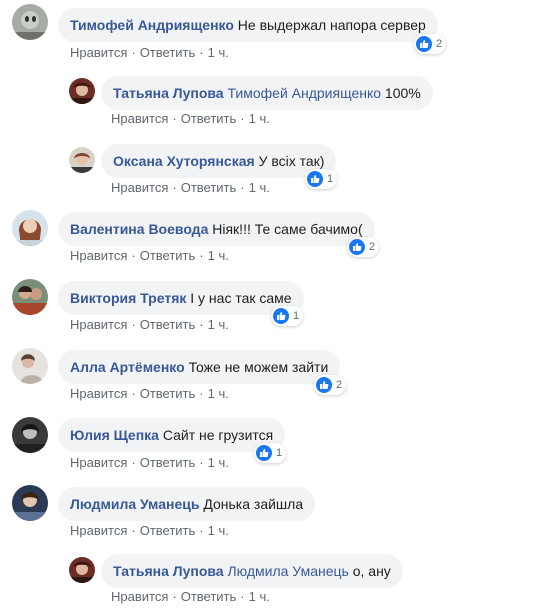 This screenshot has width=559, height=609. I want to click on comment-text: 100%, so click(402, 93).